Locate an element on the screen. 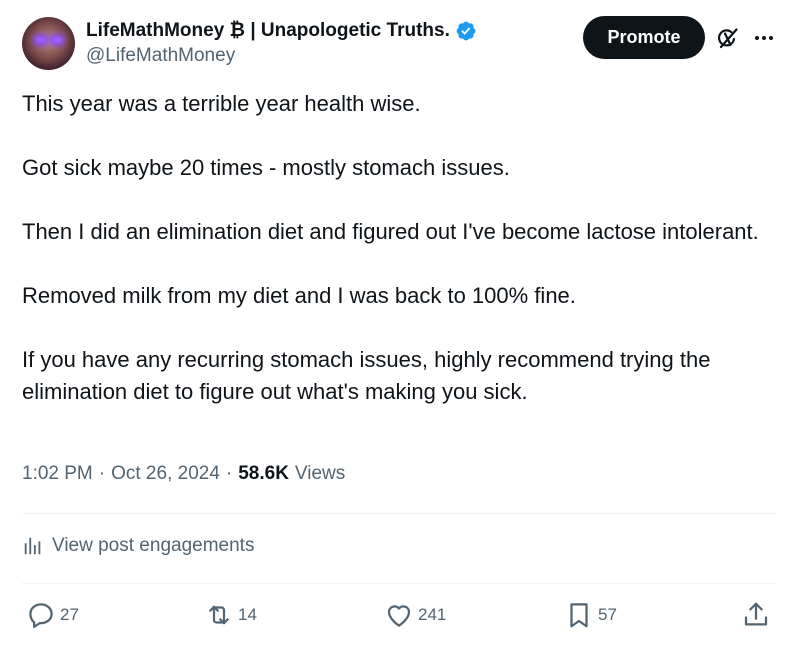 The image size is (798, 646). reply-button: 27 is located at coordinates (52, 615).